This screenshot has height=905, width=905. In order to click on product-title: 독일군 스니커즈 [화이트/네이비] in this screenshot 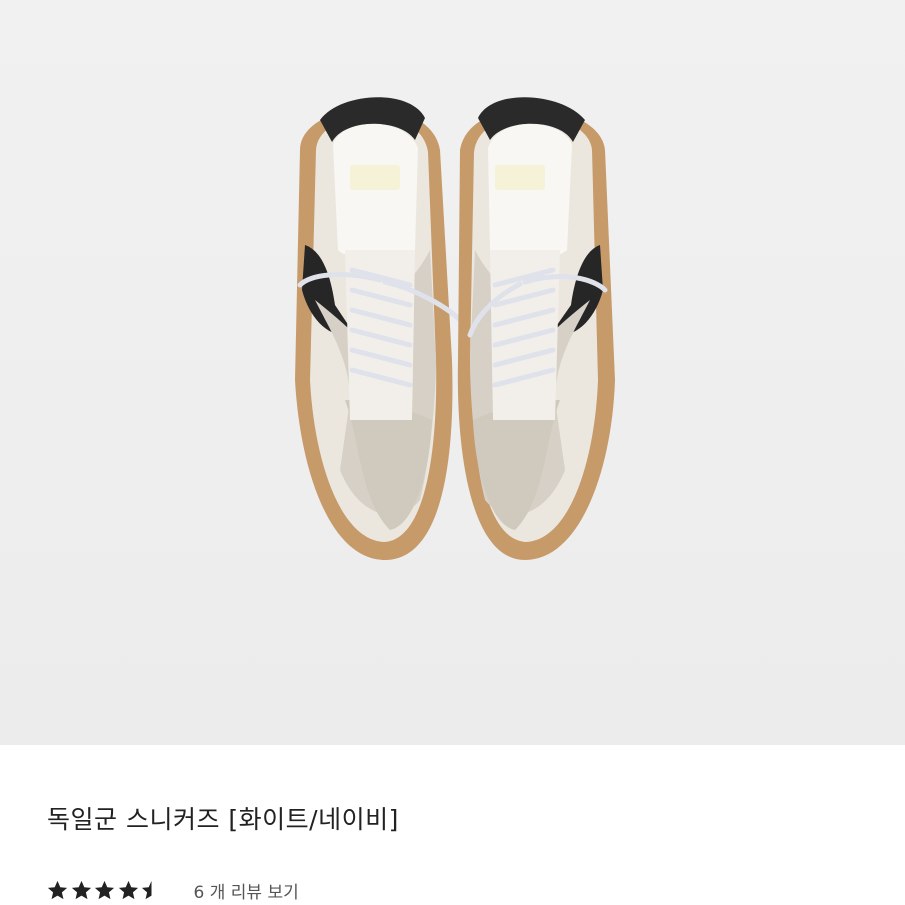, I will do `click(223, 819)`.